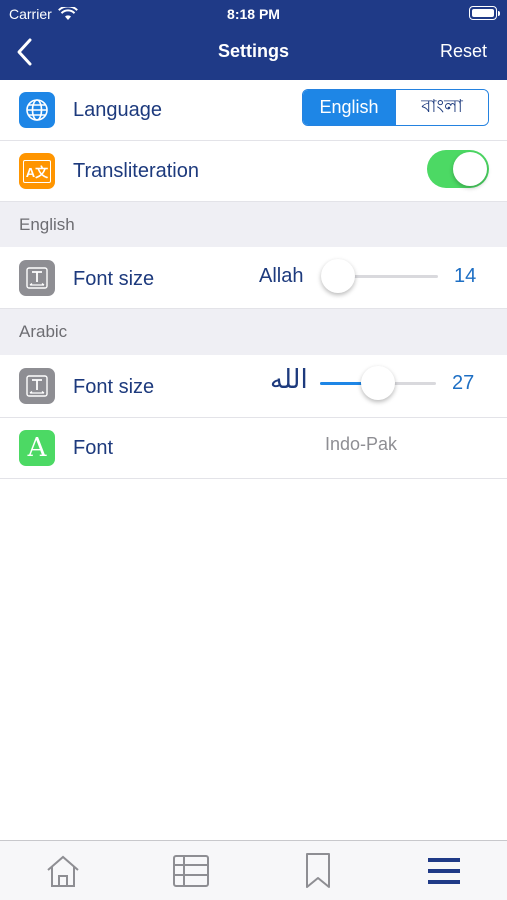 The width and height of the screenshot is (507, 900). Describe the element at coordinates (361, 444) in the screenshot. I see `font-value: Indo-Pak` at that location.